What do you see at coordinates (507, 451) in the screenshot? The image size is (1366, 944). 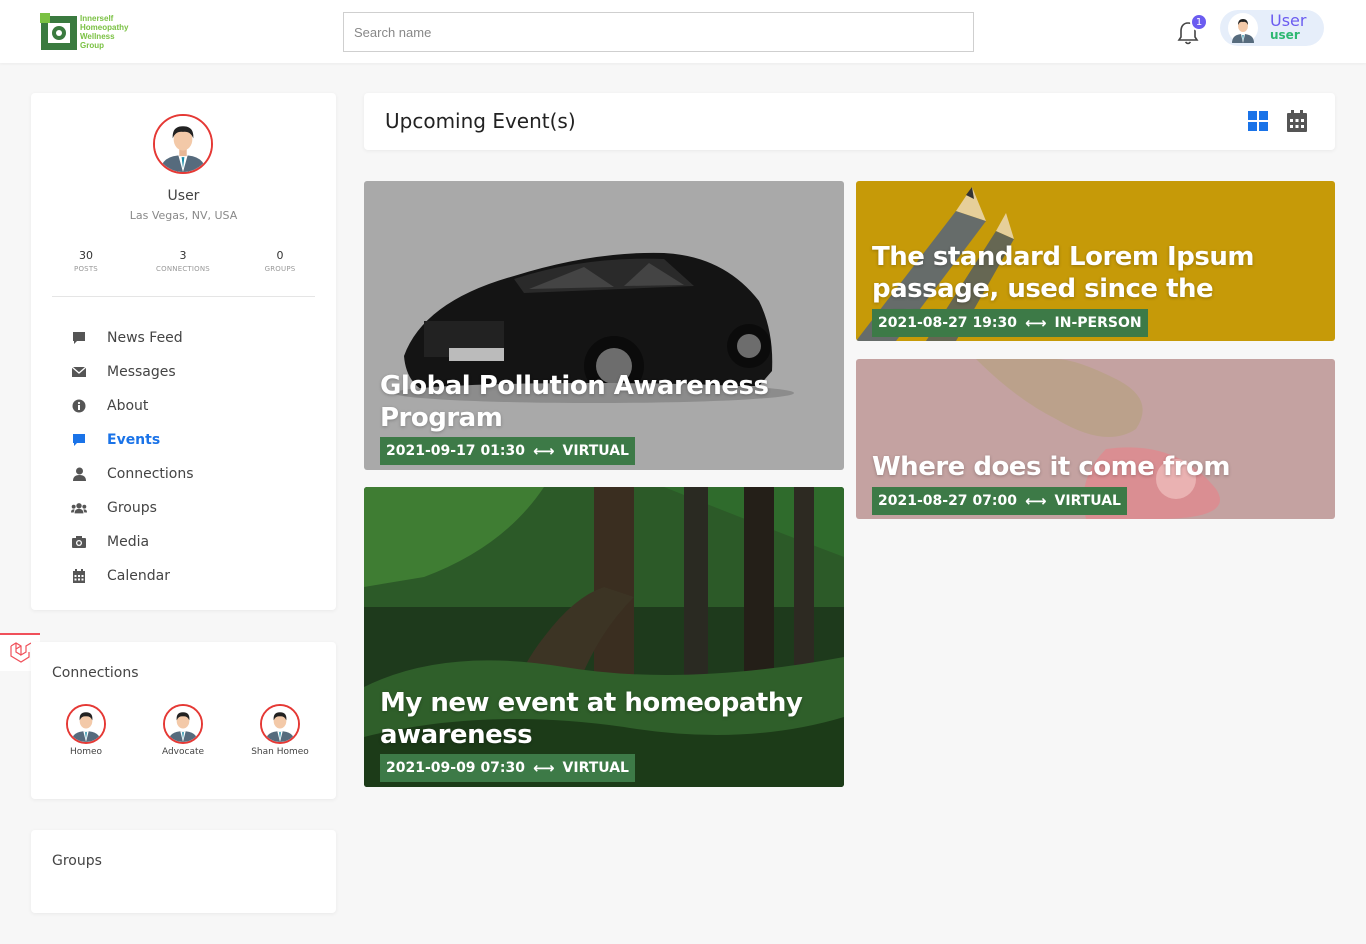 I see `event-meta-tag: 2021-09-17 01:30 ⟷ VIRTUAL` at bounding box center [507, 451].